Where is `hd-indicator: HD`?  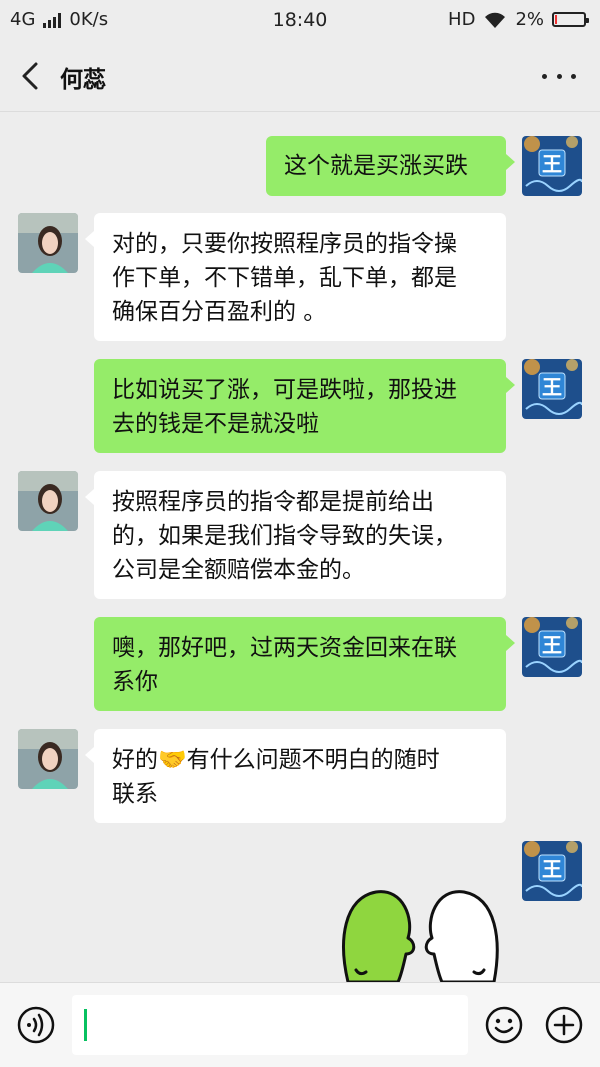 hd-indicator: HD is located at coordinates (462, 19).